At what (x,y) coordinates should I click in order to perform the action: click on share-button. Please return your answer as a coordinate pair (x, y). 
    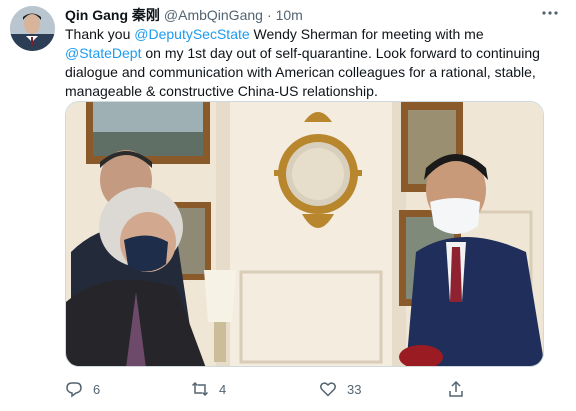
    Looking at the image, I should click on (456, 389).